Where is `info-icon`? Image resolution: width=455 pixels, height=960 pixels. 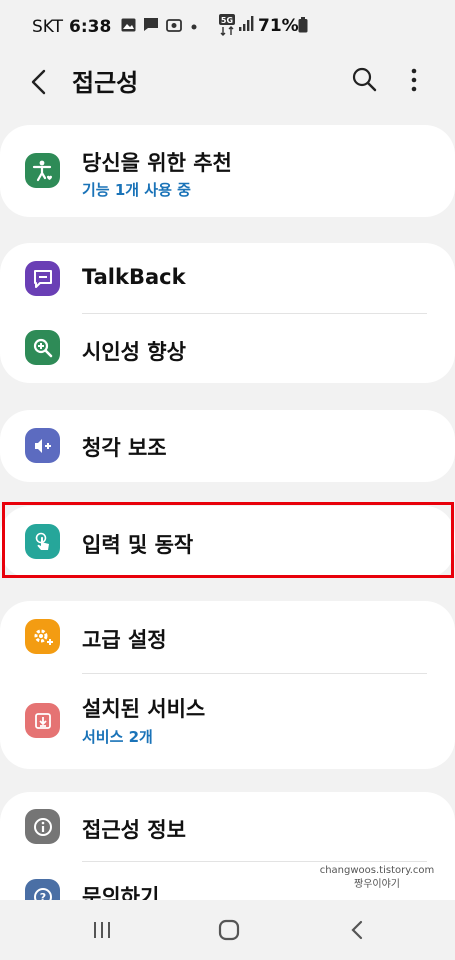 info-icon is located at coordinates (42, 826).